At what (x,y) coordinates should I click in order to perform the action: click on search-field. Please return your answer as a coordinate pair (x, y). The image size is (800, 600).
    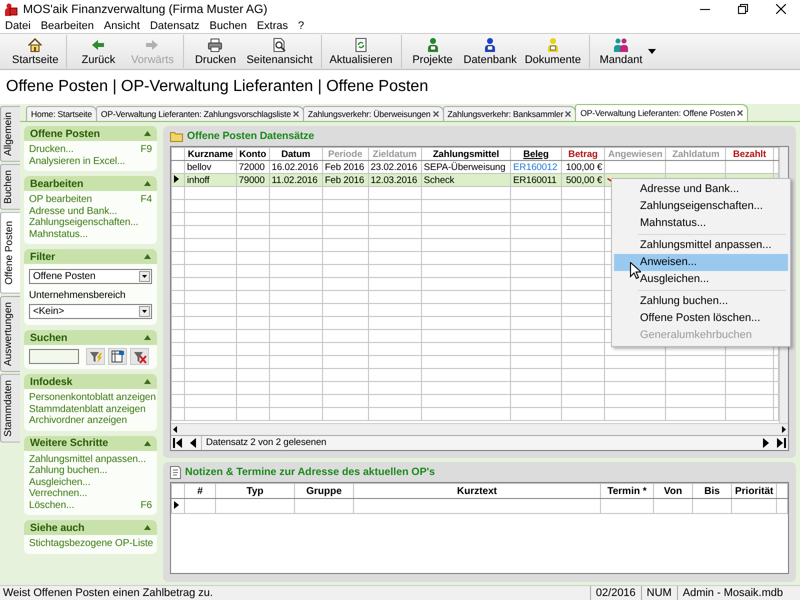
    Looking at the image, I should click on (54, 356).